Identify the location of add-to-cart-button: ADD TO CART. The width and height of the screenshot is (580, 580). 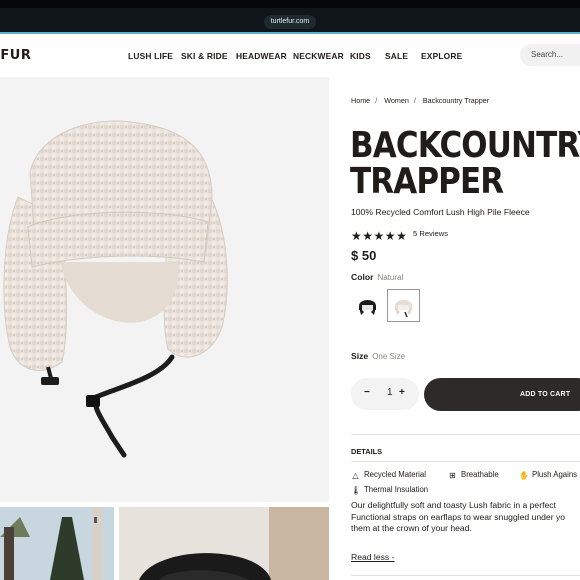
(502, 394).